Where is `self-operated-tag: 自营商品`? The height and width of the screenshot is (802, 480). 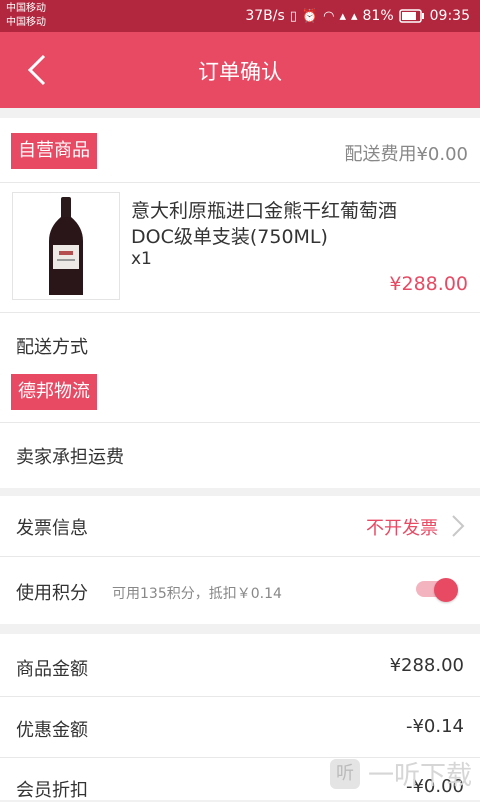 self-operated-tag: 自营商品 is located at coordinates (54, 151).